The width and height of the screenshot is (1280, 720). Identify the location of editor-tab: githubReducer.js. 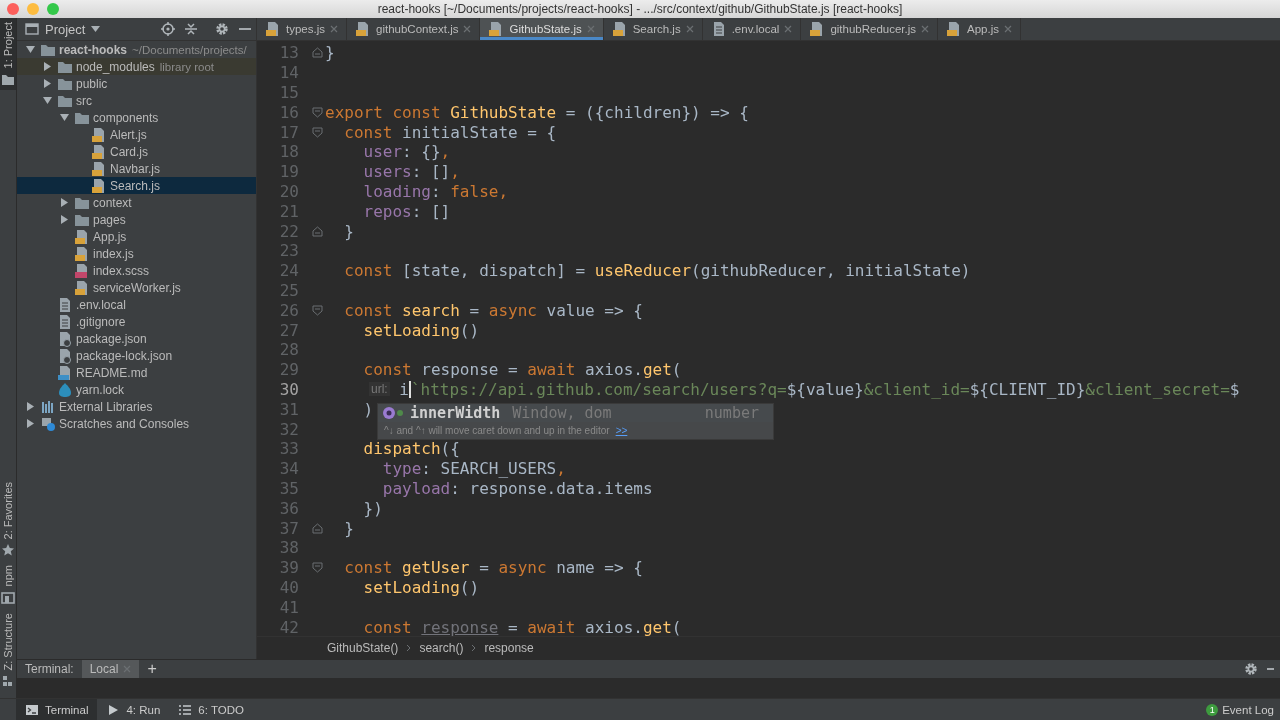
(870, 29).